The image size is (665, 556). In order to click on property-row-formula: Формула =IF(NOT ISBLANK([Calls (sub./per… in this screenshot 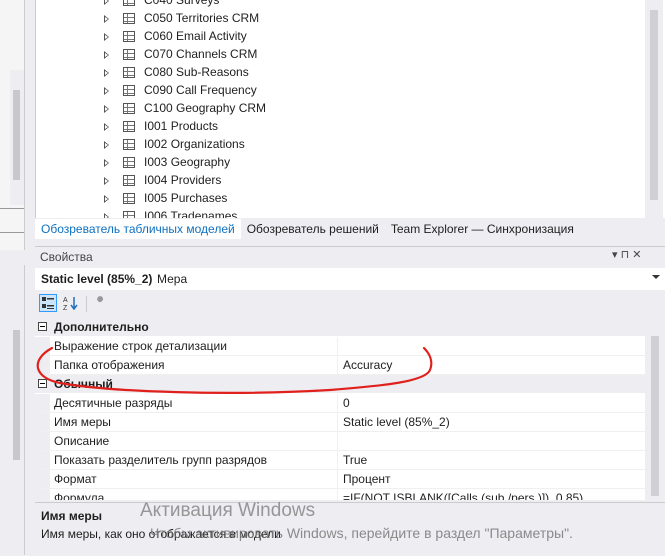, I will do `click(340, 494)`.